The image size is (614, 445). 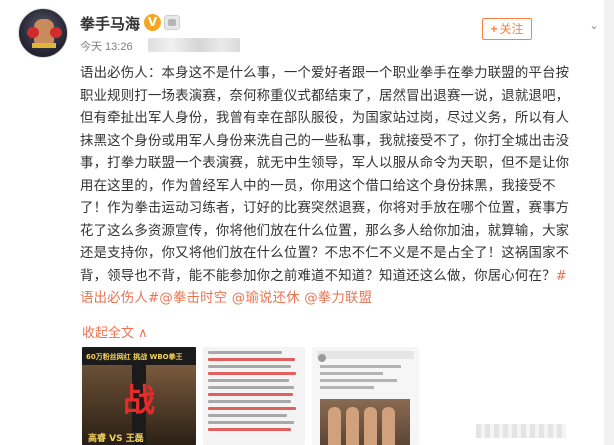 I want to click on poster-fighters: 高睿 VS 王磊, so click(x=116, y=439).